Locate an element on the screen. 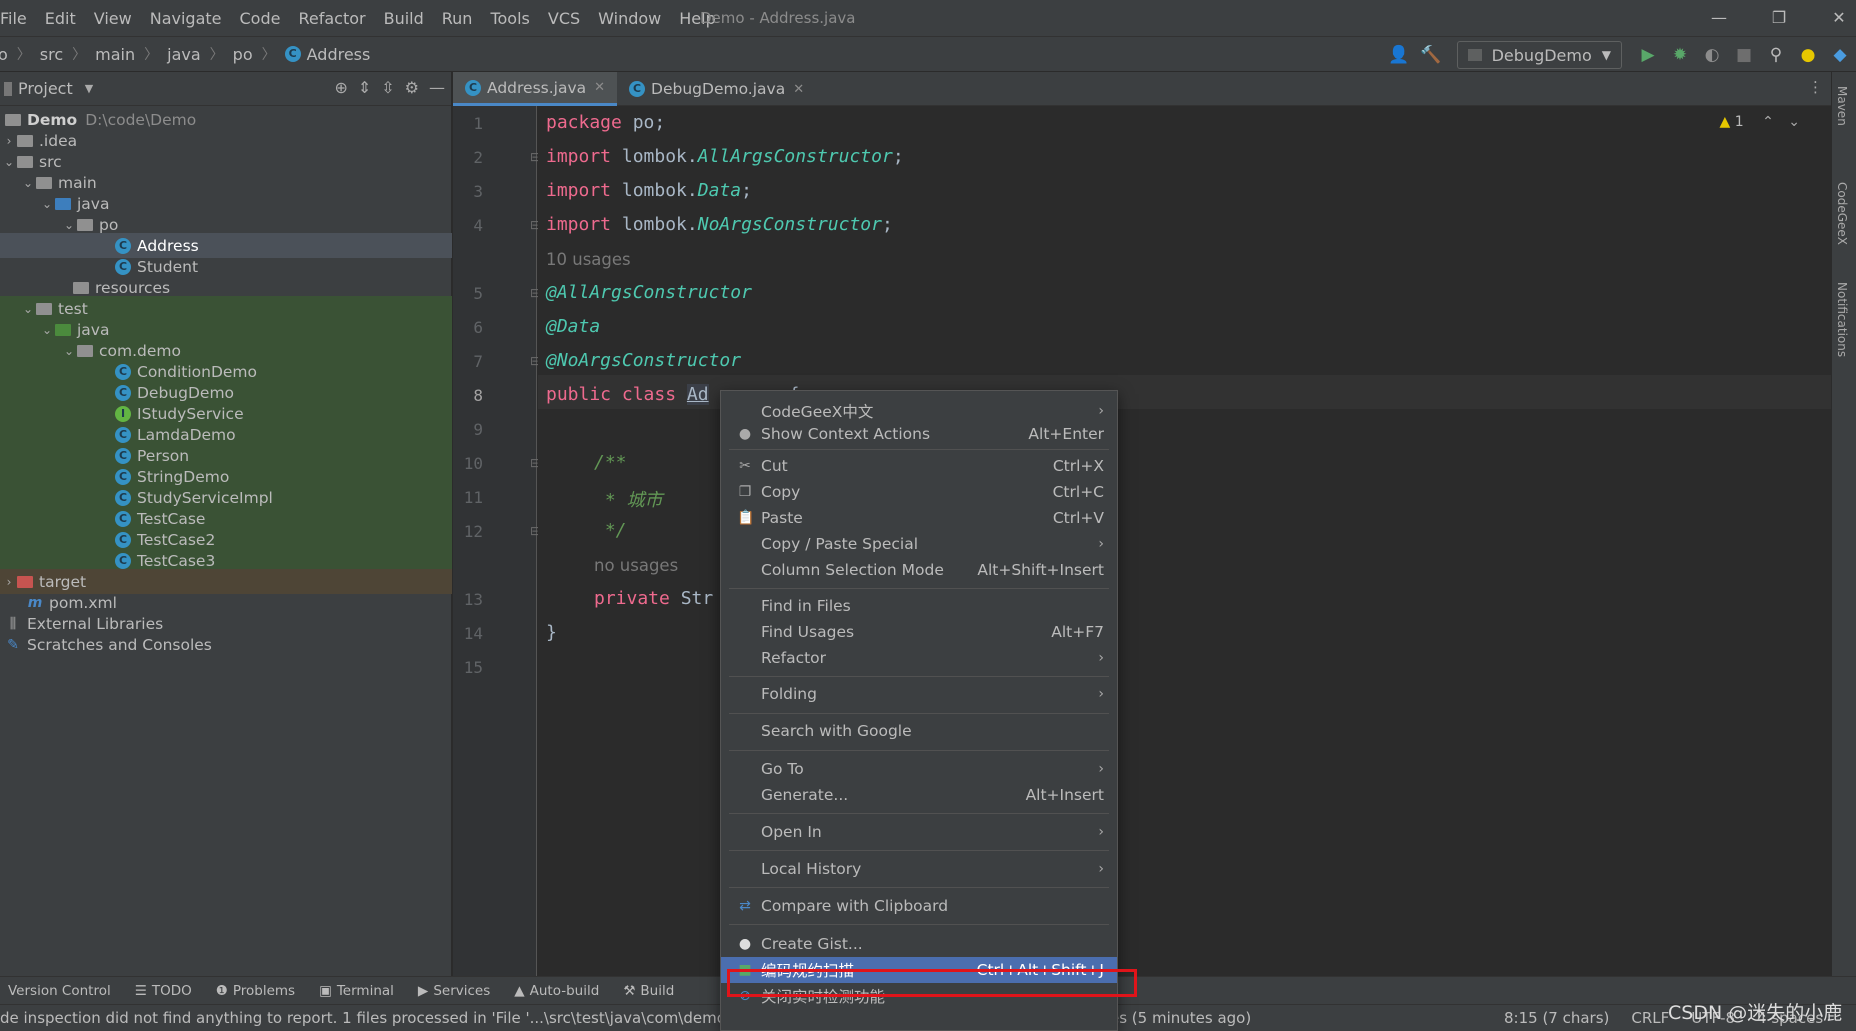 The height and width of the screenshot is (1031, 1856). menu-item-search-with-google: Search with Google is located at coordinates (919, 731).